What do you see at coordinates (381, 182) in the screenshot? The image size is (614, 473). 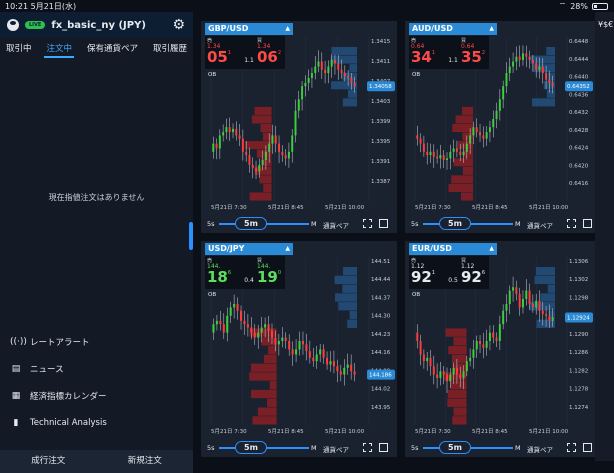 I see `y-tick-label: 1.3387` at bounding box center [381, 182].